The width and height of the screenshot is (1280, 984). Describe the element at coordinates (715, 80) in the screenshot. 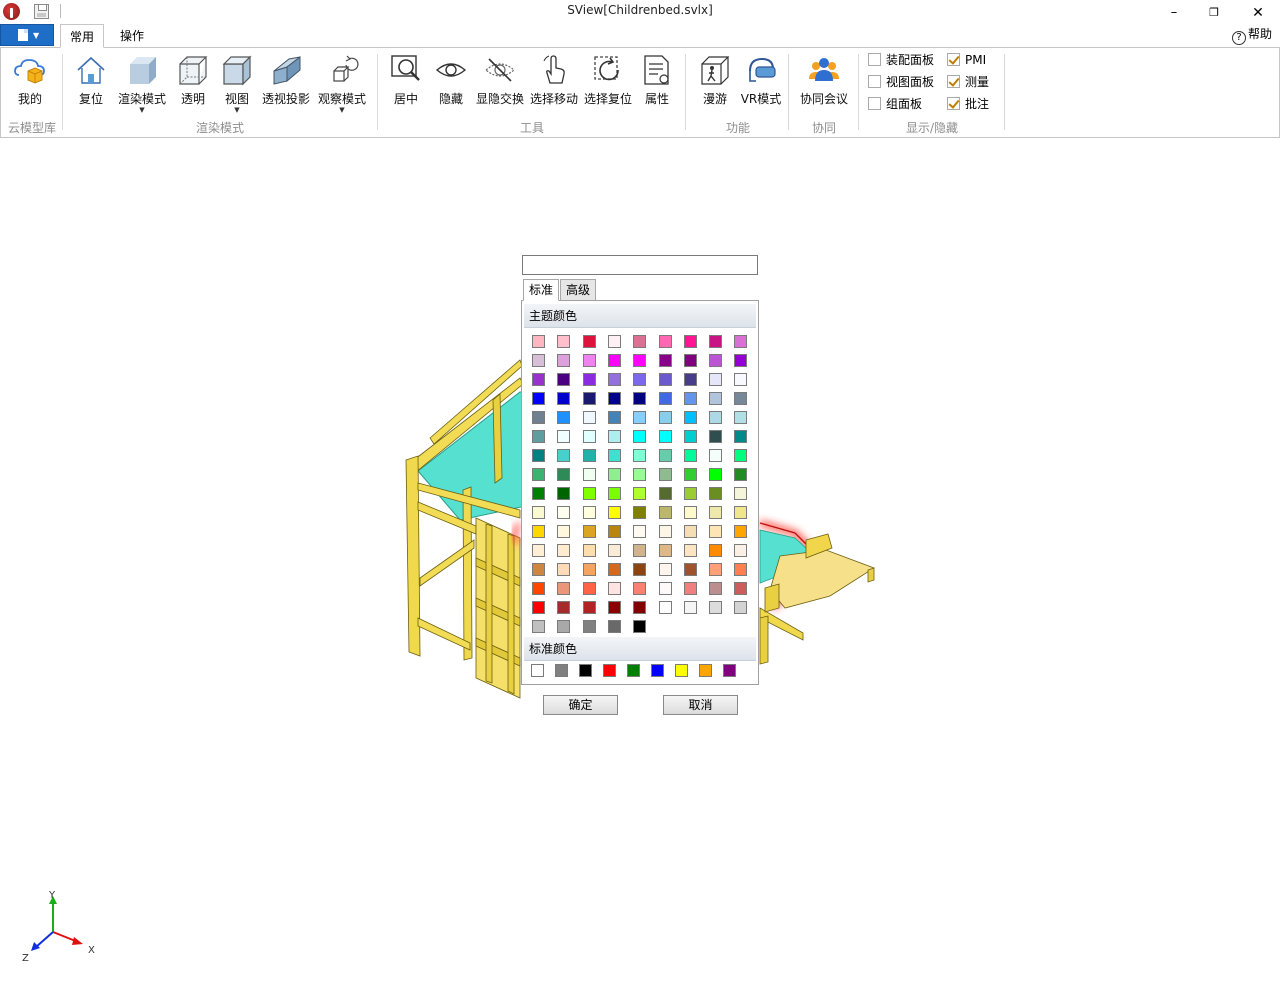

I see `roam-button: 漫游` at that location.